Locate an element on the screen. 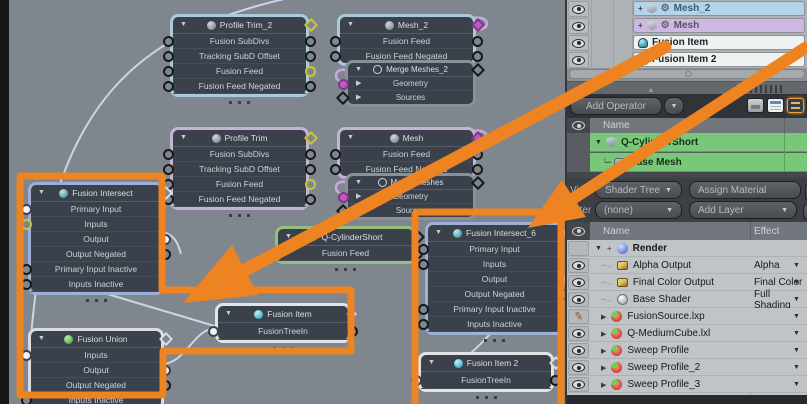  panel-splitter: ▲ is located at coordinates (687, 88).